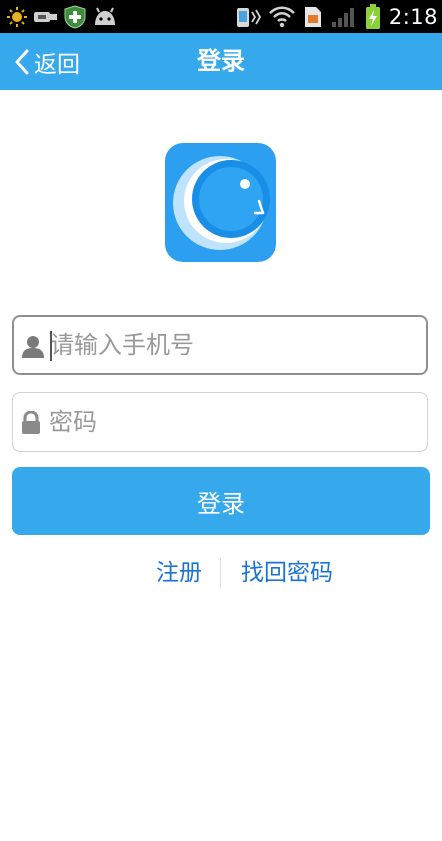 This screenshot has height=841, width=442. Describe the element at coordinates (22, 61) in the screenshot. I see `chevron-left-icon` at that location.